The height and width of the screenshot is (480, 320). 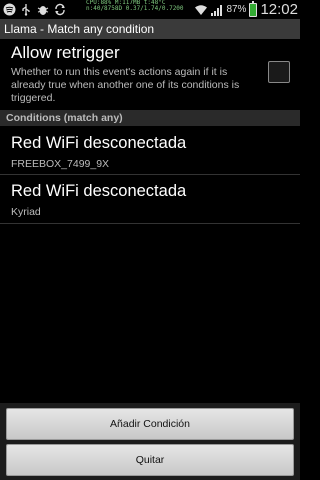 What do you see at coordinates (150, 118) in the screenshot?
I see `conditions-header: Conditions (match any)` at bounding box center [150, 118].